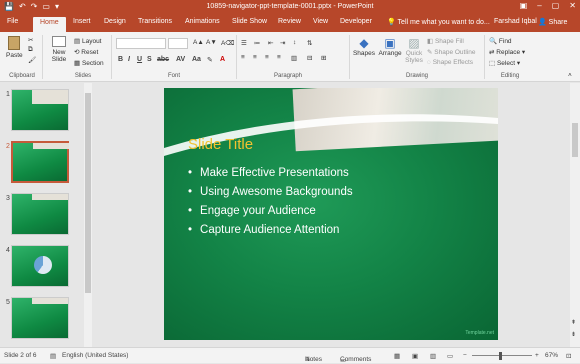 The height and width of the screenshot is (364, 580). I want to click on zoom-slider, so click(502, 355).